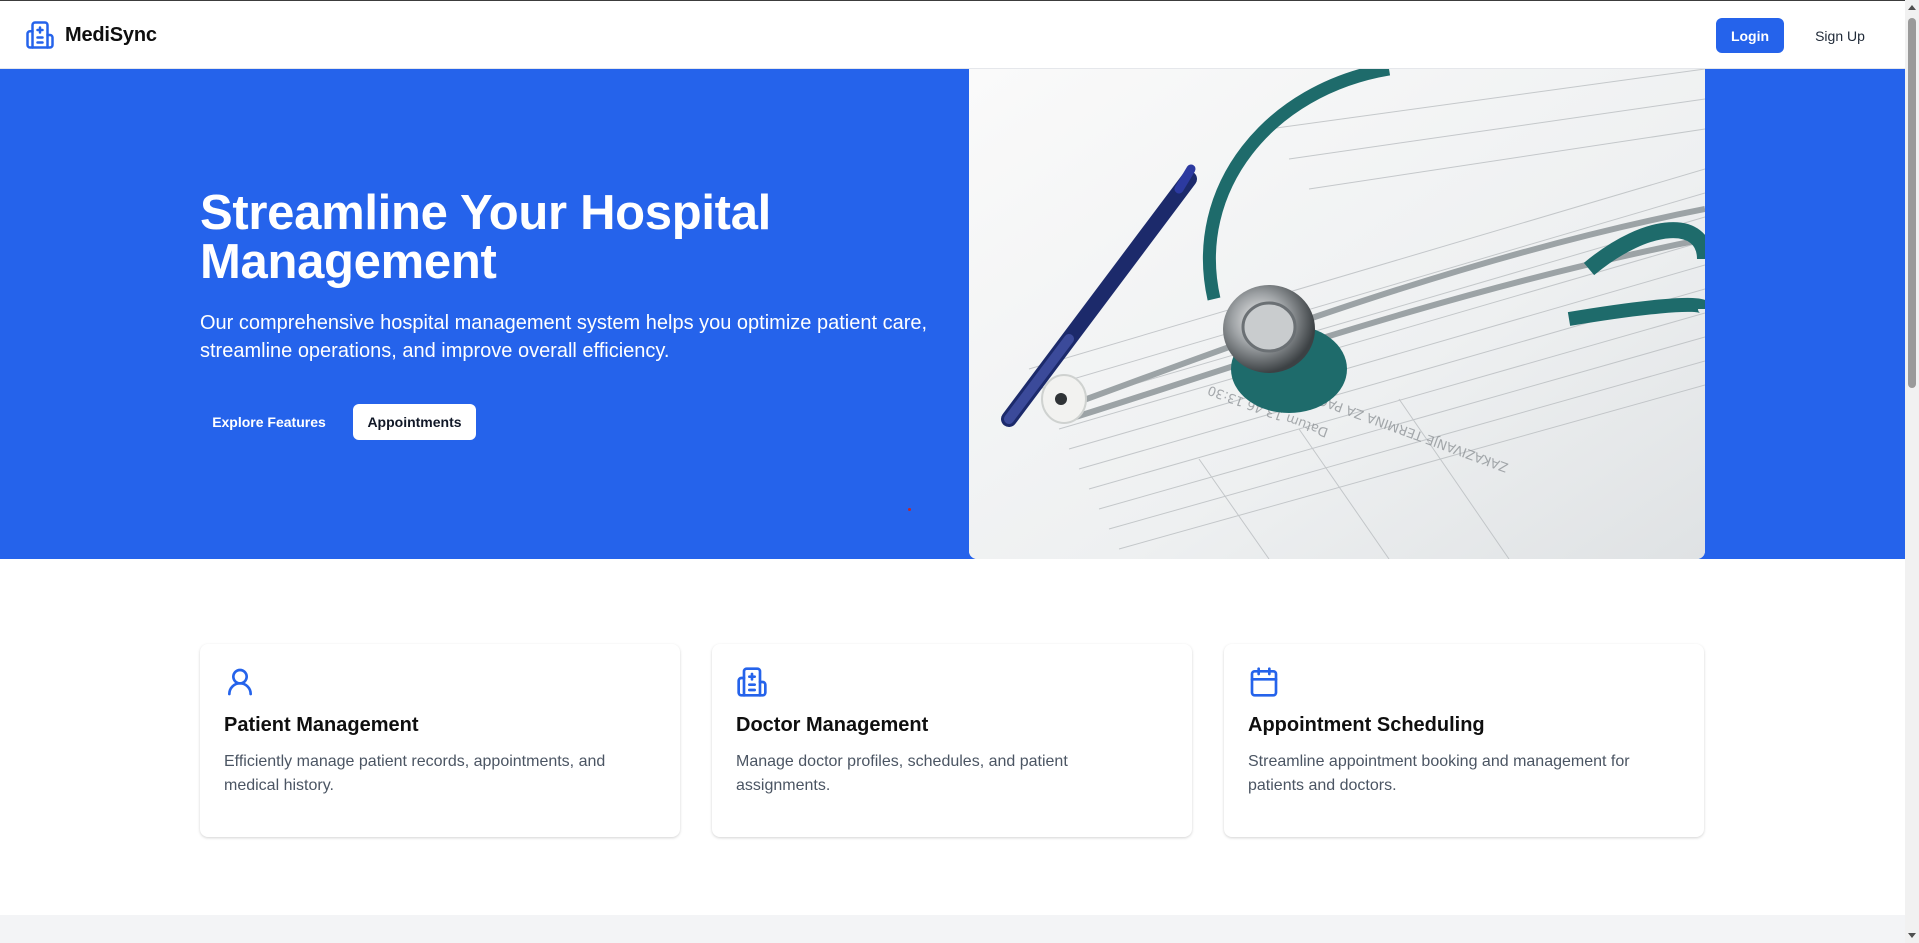 This screenshot has height=943, width=1919. What do you see at coordinates (240, 682) in the screenshot?
I see `user-icon` at bounding box center [240, 682].